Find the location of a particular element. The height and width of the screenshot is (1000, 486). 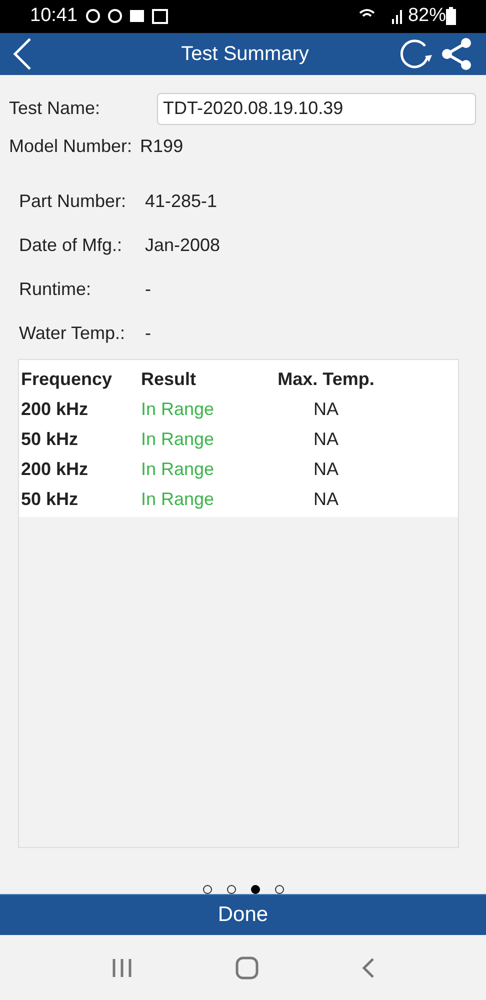

field-value: R199 is located at coordinates (162, 146).